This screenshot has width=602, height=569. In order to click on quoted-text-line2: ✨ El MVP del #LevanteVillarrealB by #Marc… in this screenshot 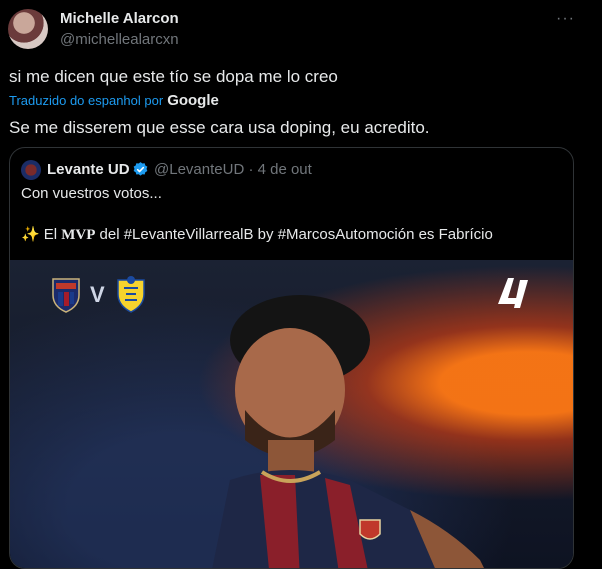, I will do `click(257, 234)`.